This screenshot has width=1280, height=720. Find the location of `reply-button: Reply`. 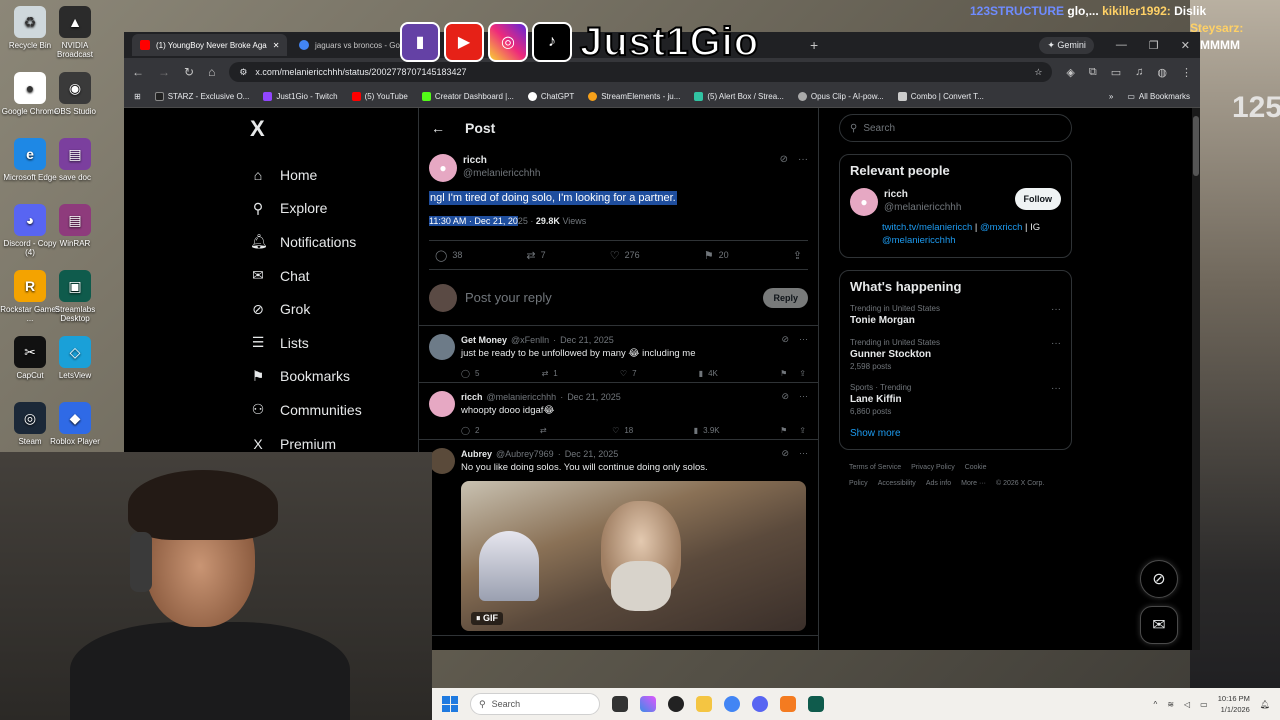

reply-button: Reply is located at coordinates (785, 297).